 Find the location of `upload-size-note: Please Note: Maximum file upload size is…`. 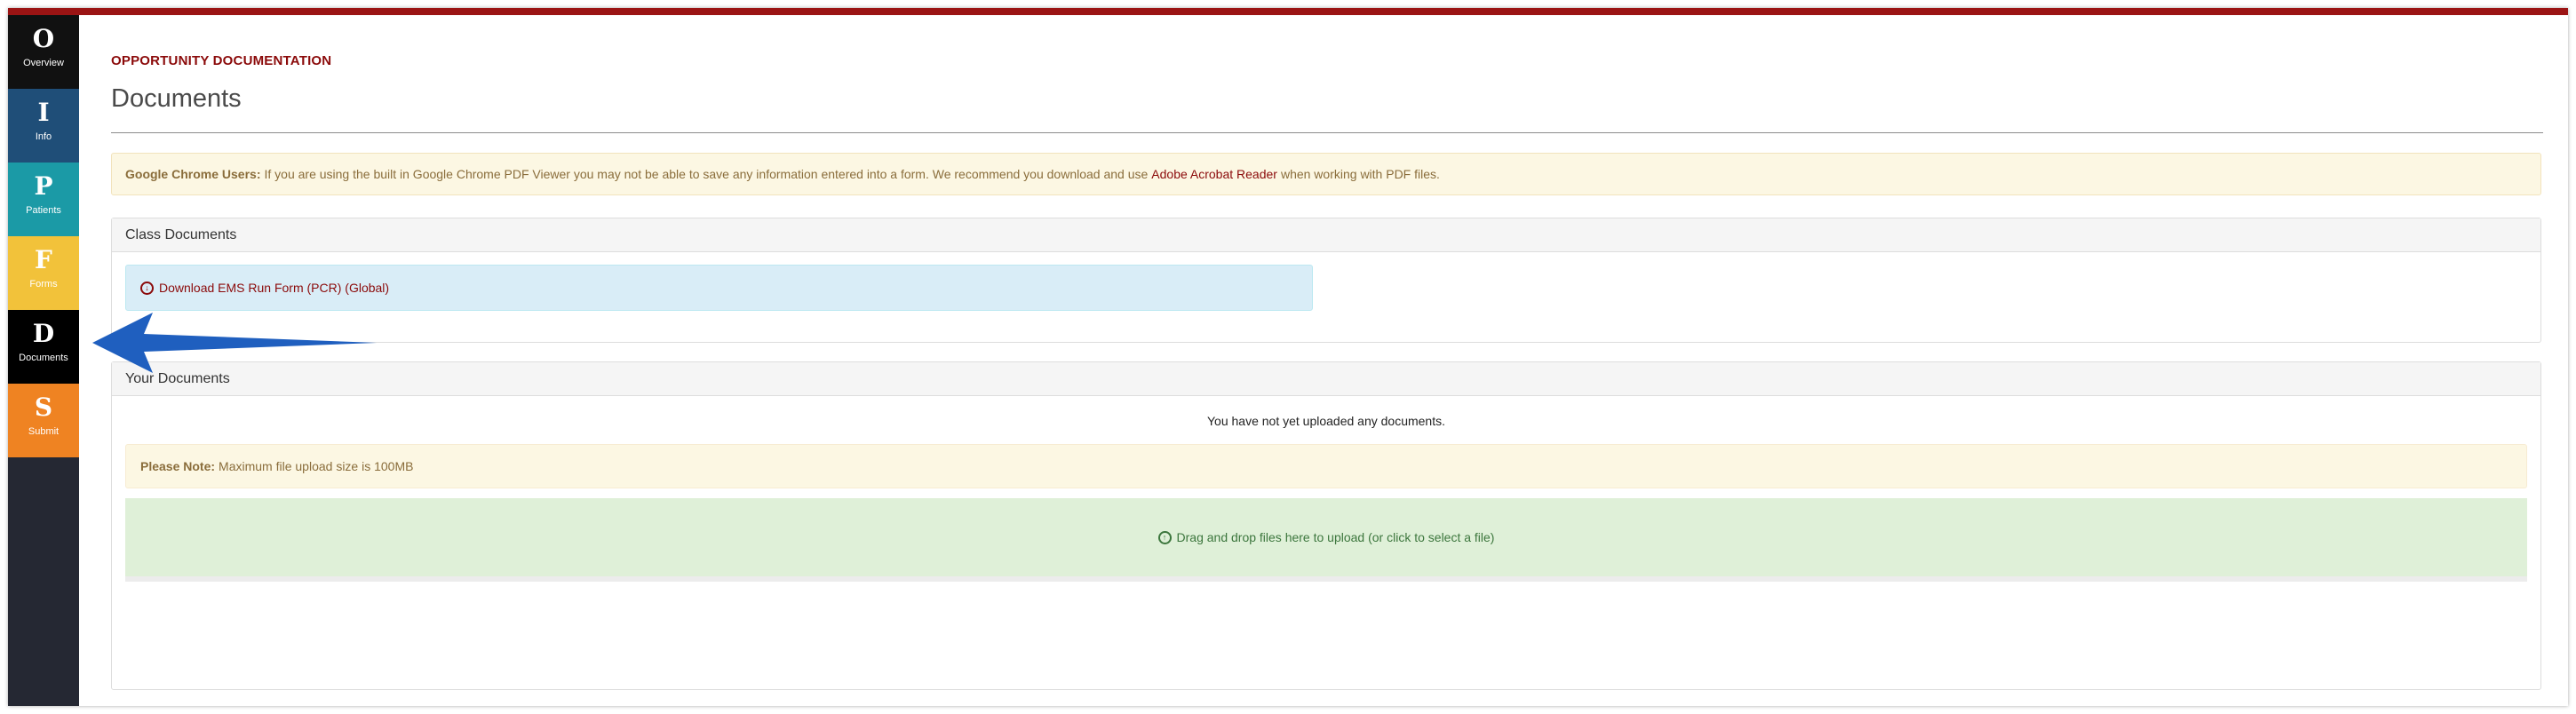

upload-size-note: Please Note: Maximum file upload size is… is located at coordinates (1326, 466).